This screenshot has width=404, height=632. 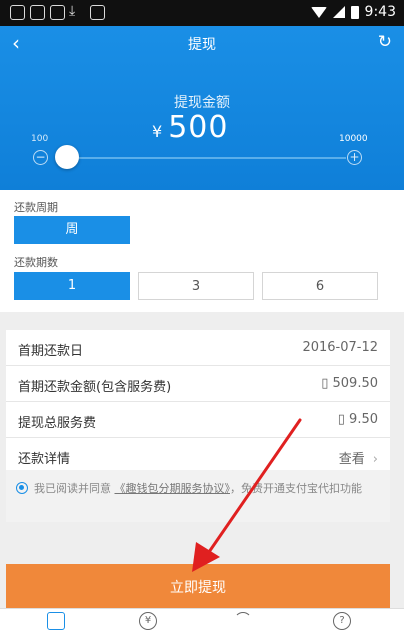 I want to click on detail-label: 首期还款金额(包含服务费), so click(x=95, y=387).